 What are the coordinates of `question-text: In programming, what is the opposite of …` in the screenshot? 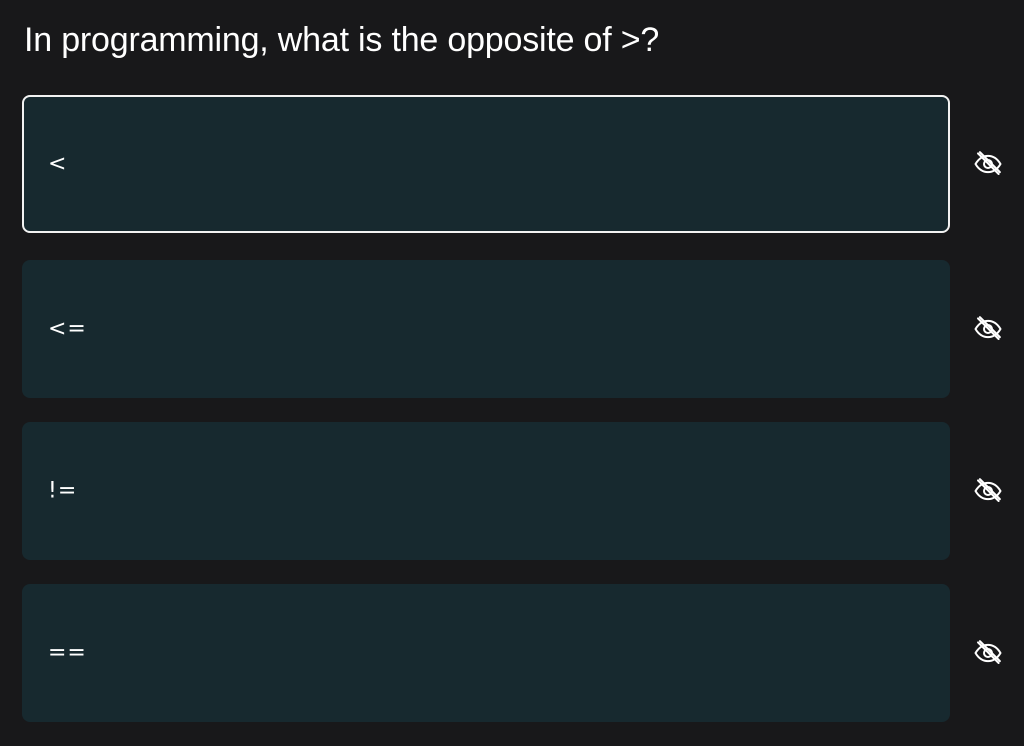 It's located at (342, 40).